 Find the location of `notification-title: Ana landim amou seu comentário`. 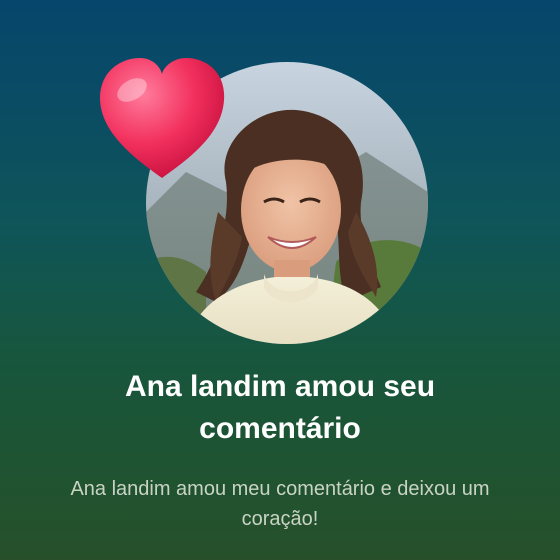

notification-title: Ana landim amou seu comentário is located at coordinates (280, 407).